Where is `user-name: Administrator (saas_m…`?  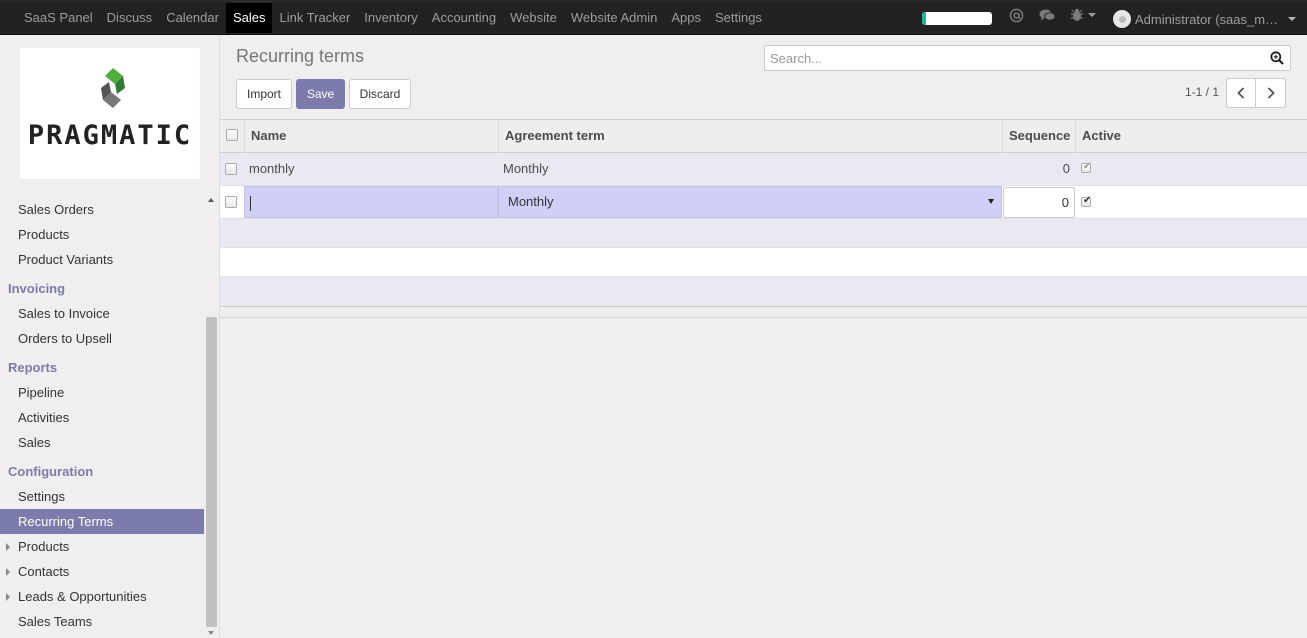
user-name: Administrator (saas_m… is located at coordinates (1207, 19).